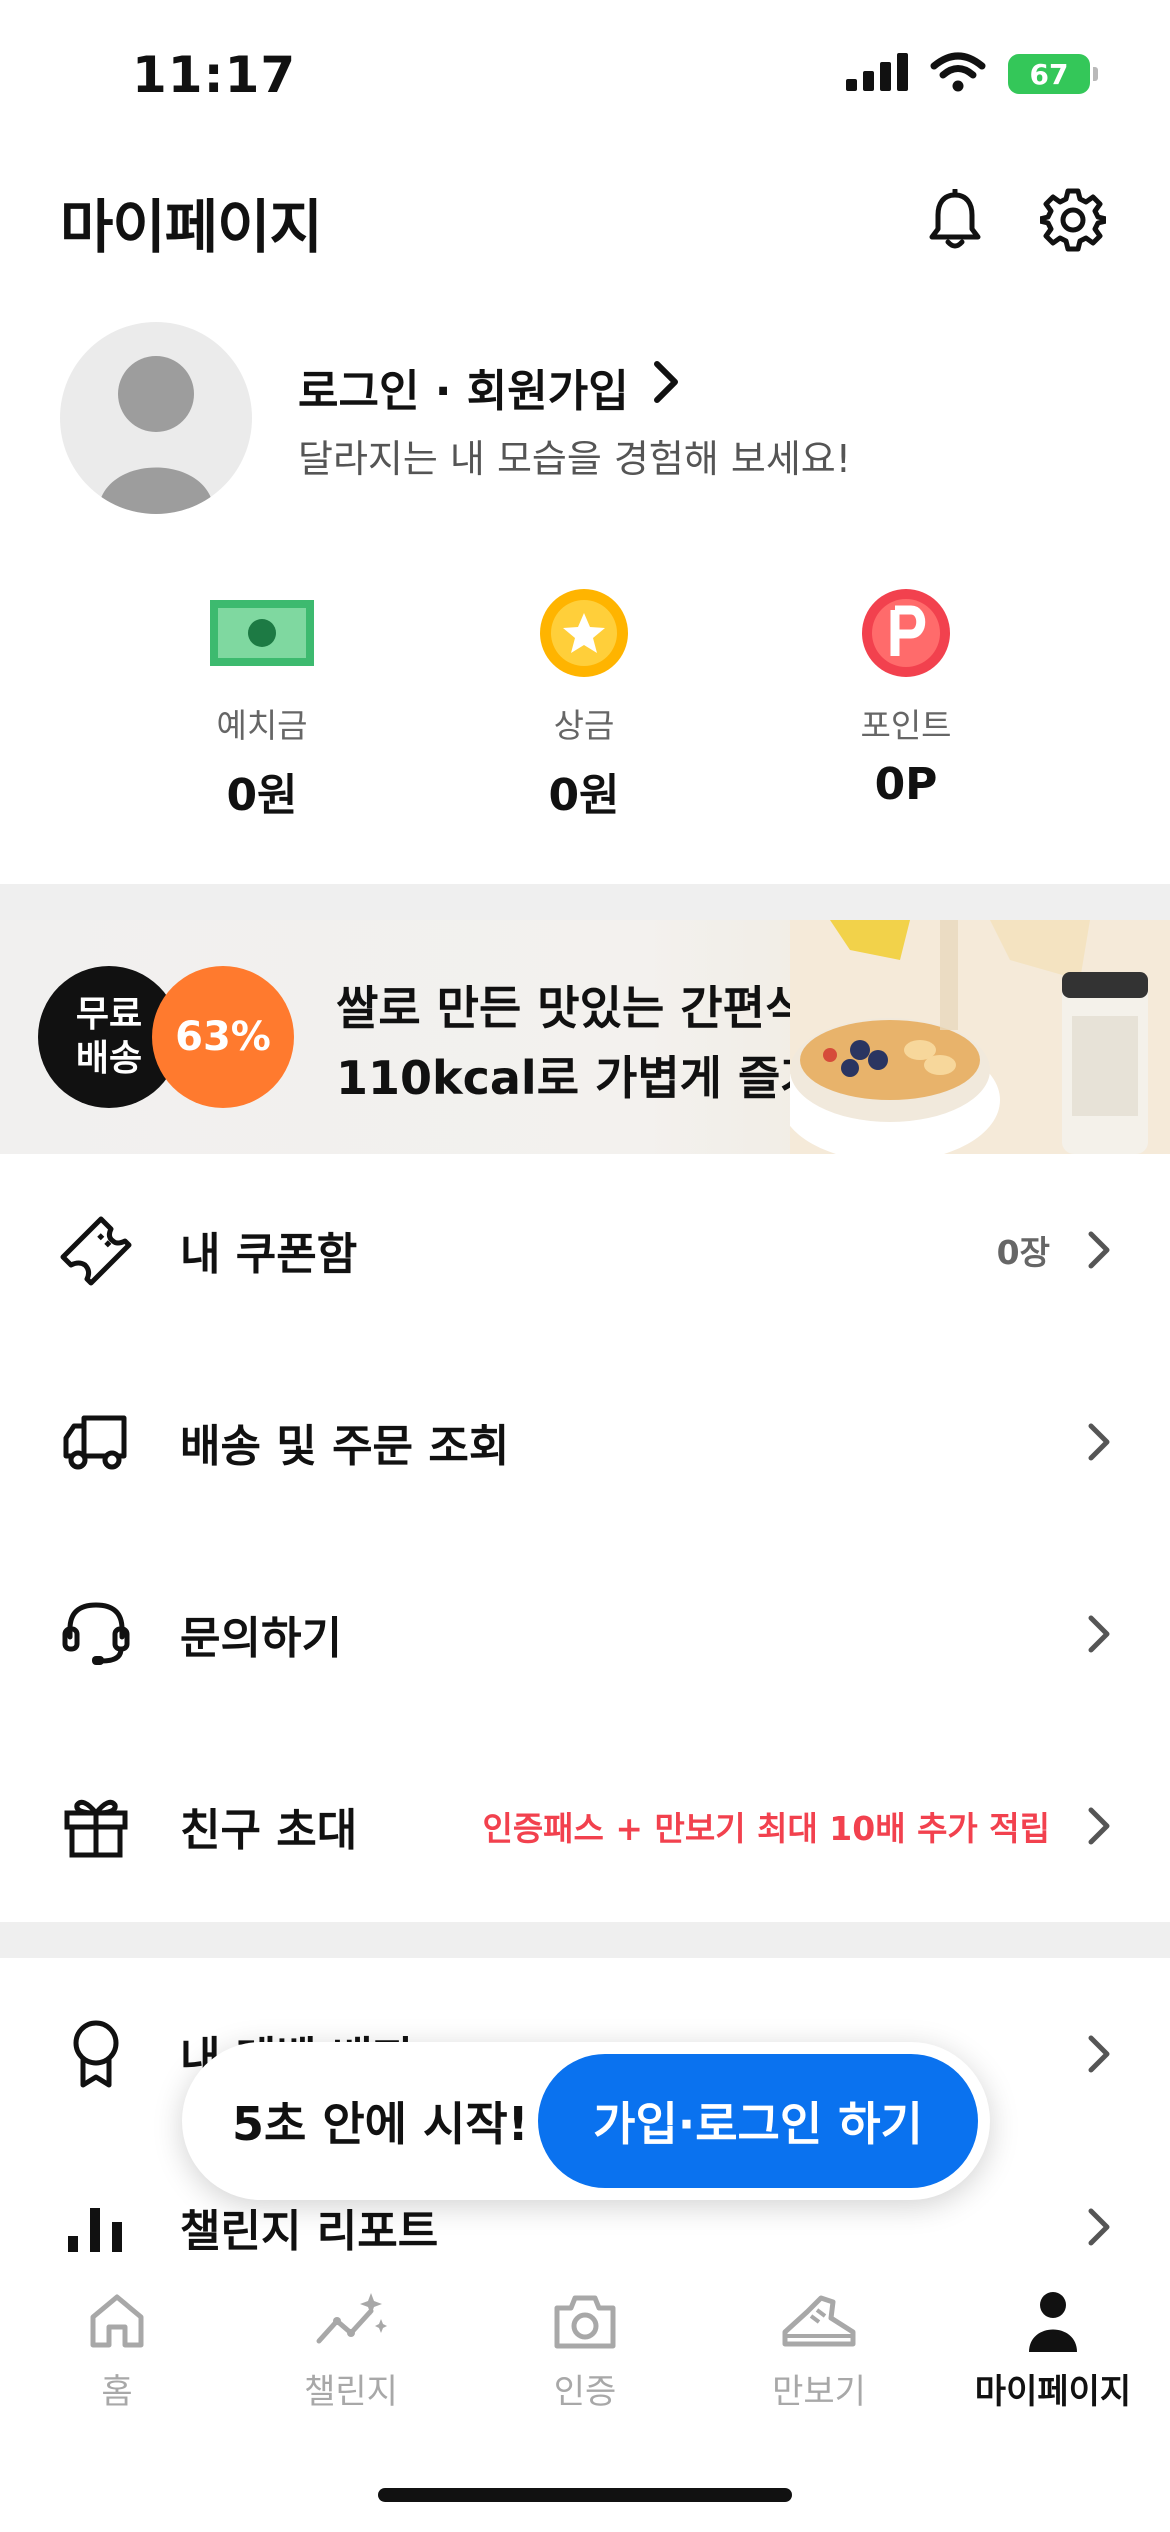 Image resolution: width=1170 pixels, height=2532 pixels. Describe the element at coordinates (262, 725) in the screenshot. I see `stat-label: 예치금` at that location.